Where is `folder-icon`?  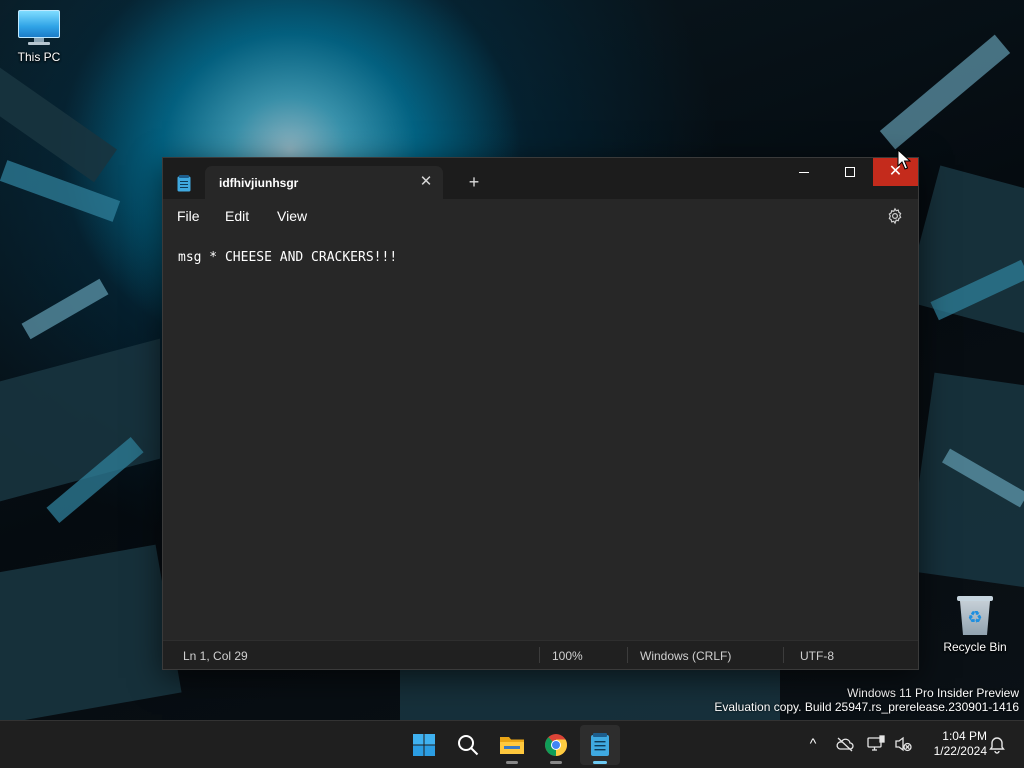 folder-icon is located at coordinates (512, 745).